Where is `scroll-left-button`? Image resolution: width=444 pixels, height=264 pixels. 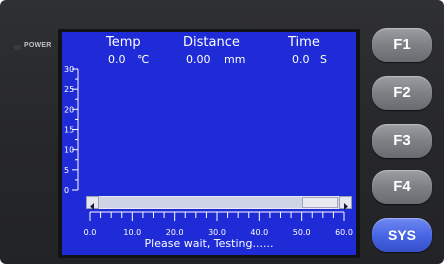
scroll-left-button is located at coordinates (92, 203).